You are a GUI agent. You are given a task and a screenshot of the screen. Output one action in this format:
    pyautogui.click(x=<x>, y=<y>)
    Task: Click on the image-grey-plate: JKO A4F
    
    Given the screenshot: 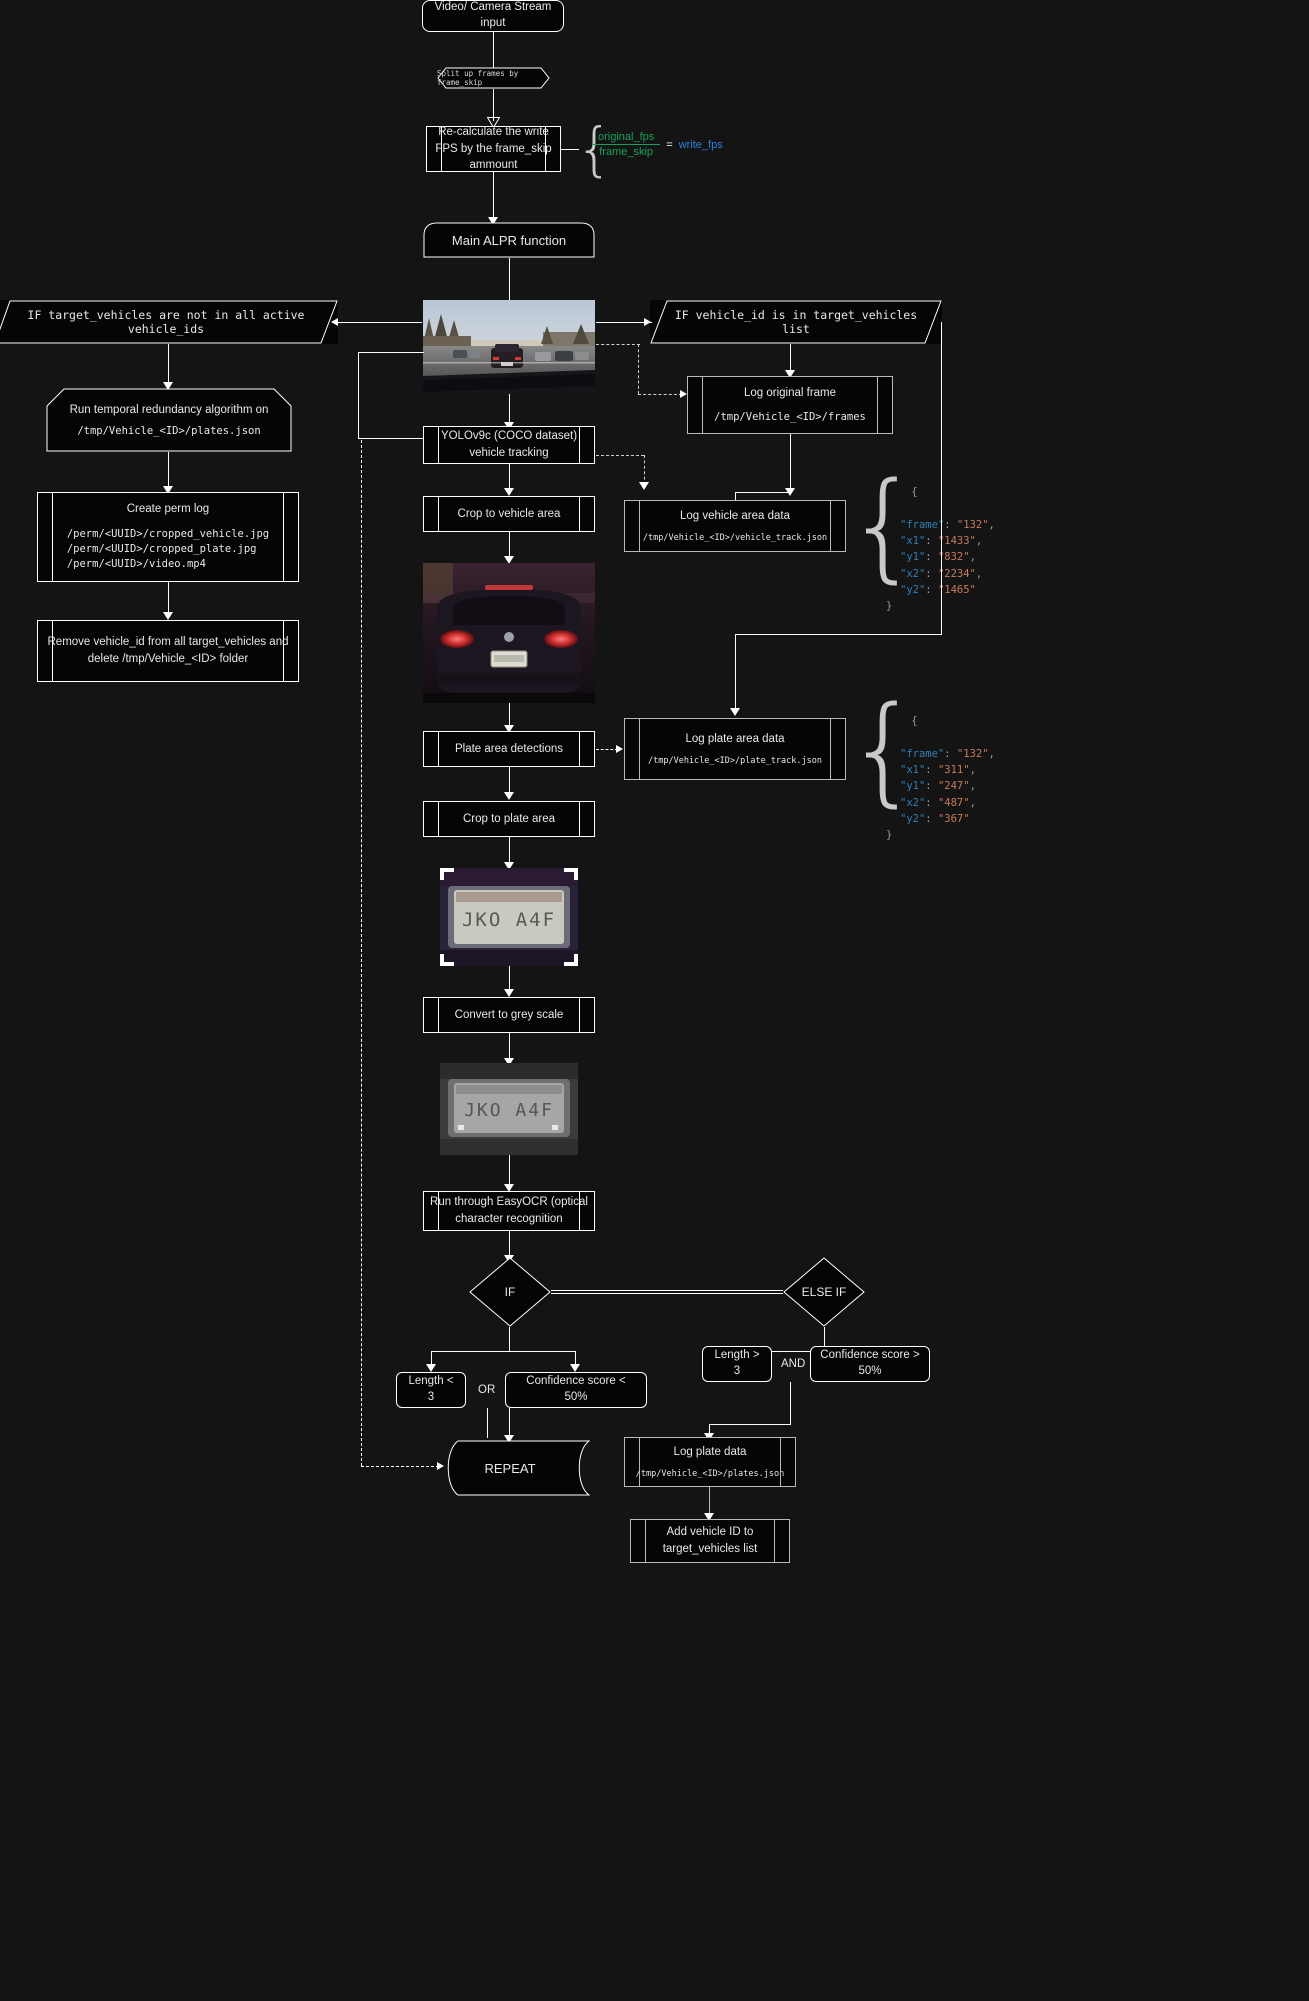 What is the action you would take?
    pyautogui.click(x=509, y=1109)
    